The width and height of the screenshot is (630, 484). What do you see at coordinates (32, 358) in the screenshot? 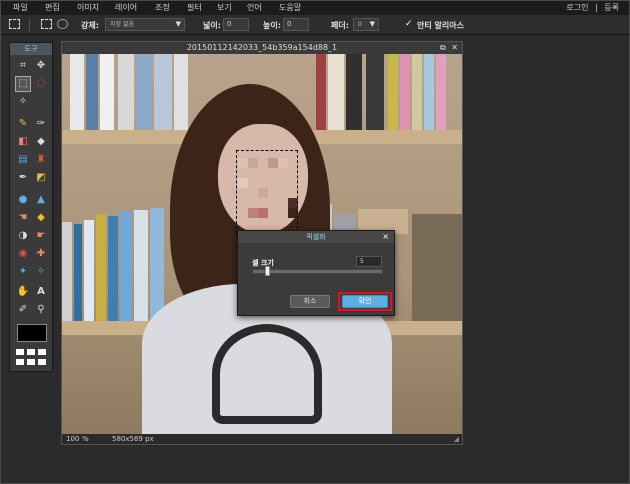
I see `grid-view-icon` at bounding box center [32, 358].